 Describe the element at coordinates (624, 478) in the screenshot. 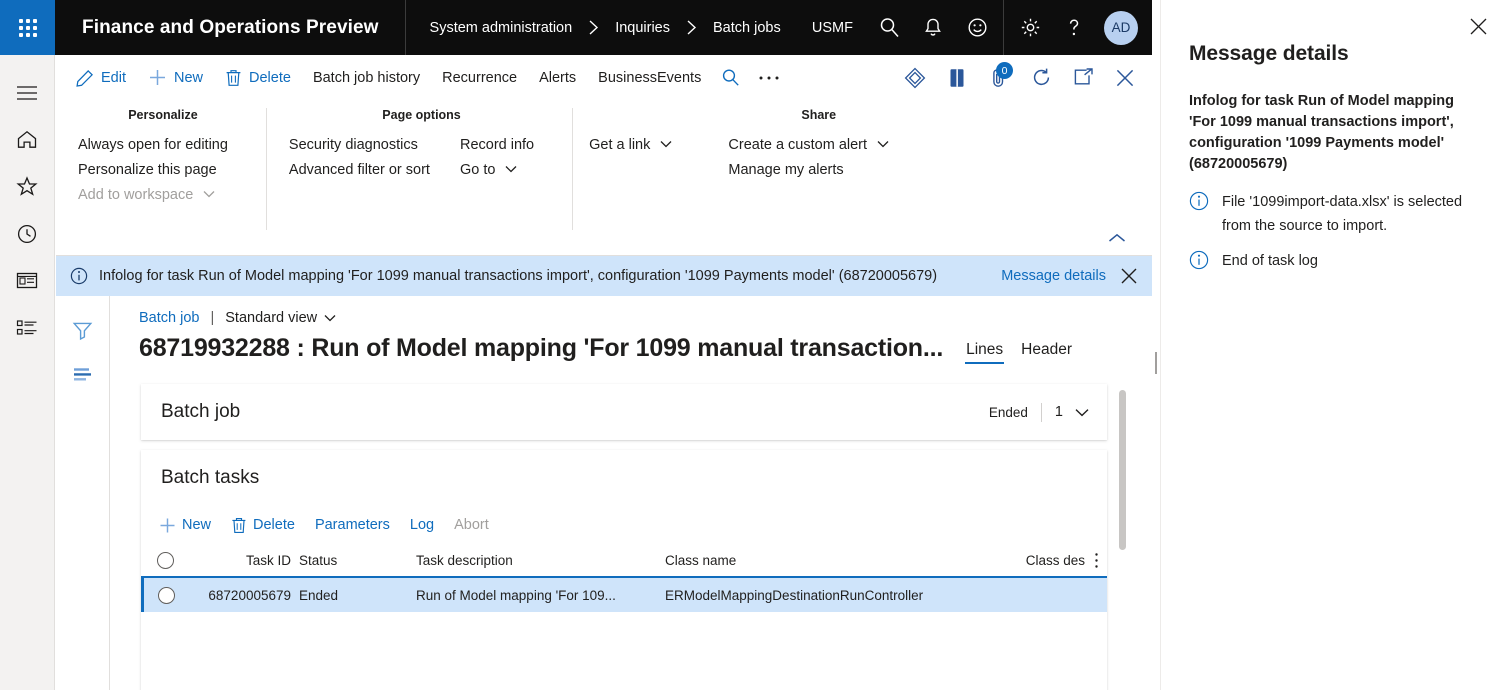

I see `batch-tasks-panel-header: Batch tasks` at that location.